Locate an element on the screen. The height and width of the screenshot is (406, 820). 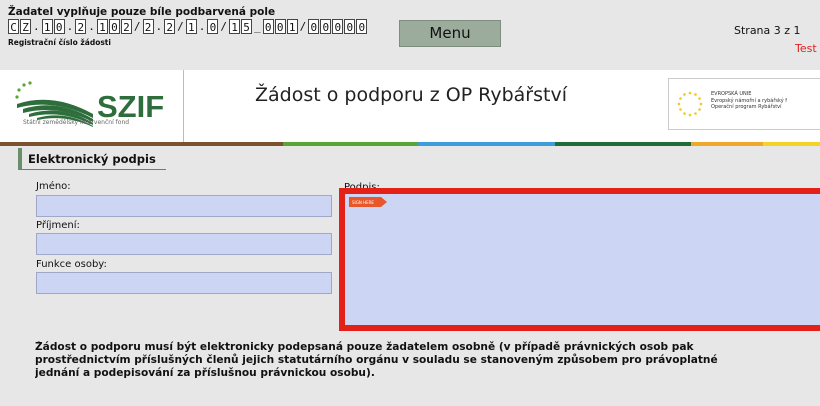
brand-color-stripe is located at coordinates (410, 144).